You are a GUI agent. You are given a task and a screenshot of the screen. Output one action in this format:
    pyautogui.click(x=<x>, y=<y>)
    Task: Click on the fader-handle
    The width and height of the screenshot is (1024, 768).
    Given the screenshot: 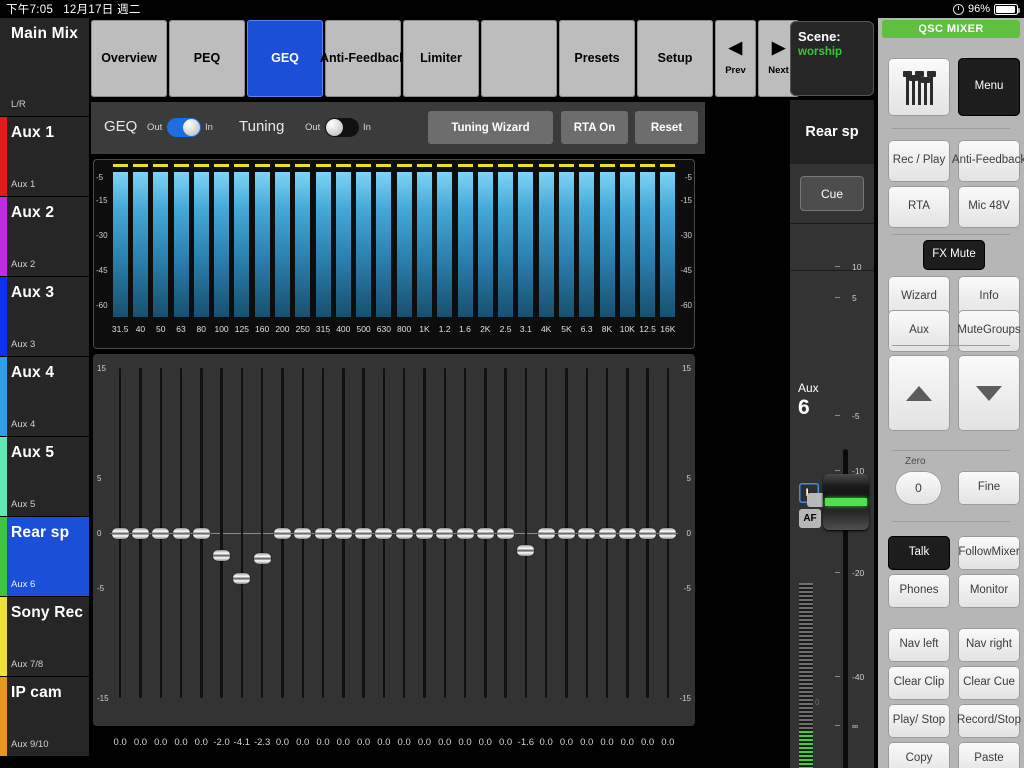 What is the action you would take?
    pyautogui.click(x=846, y=502)
    